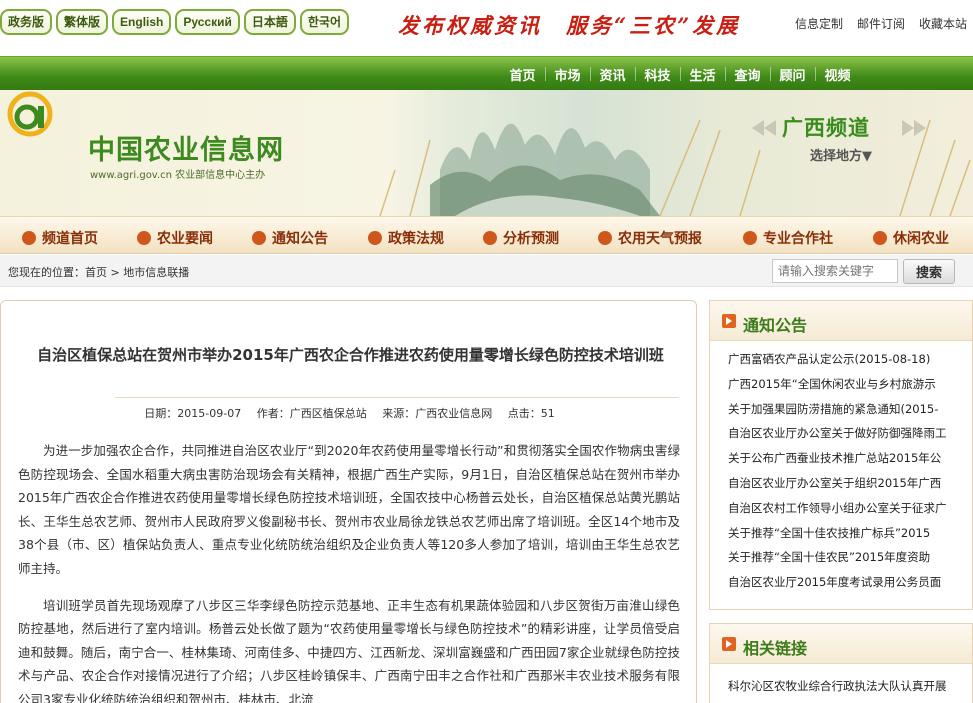 This screenshot has width=973, height=703. Describe the element at coordinates (844, 384) in the screenshot. I see `notice-item: 广西2015年“全国休闲农业与乡村旅游示` at that location.